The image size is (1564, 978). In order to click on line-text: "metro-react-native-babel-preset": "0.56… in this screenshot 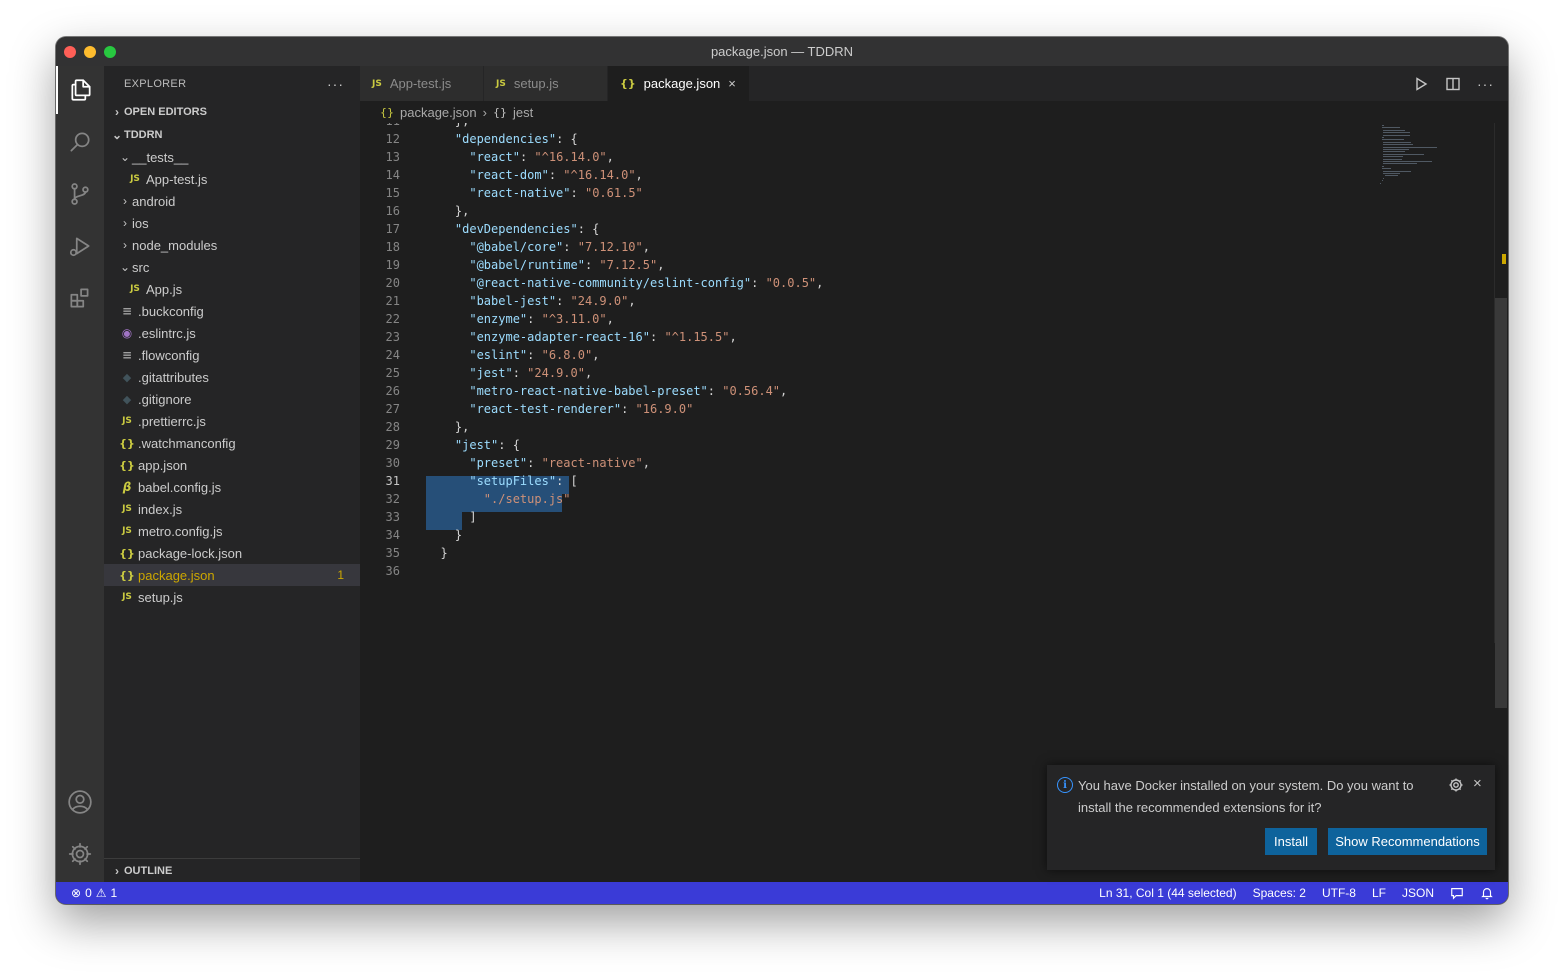, I will do `click(628, 391)`.